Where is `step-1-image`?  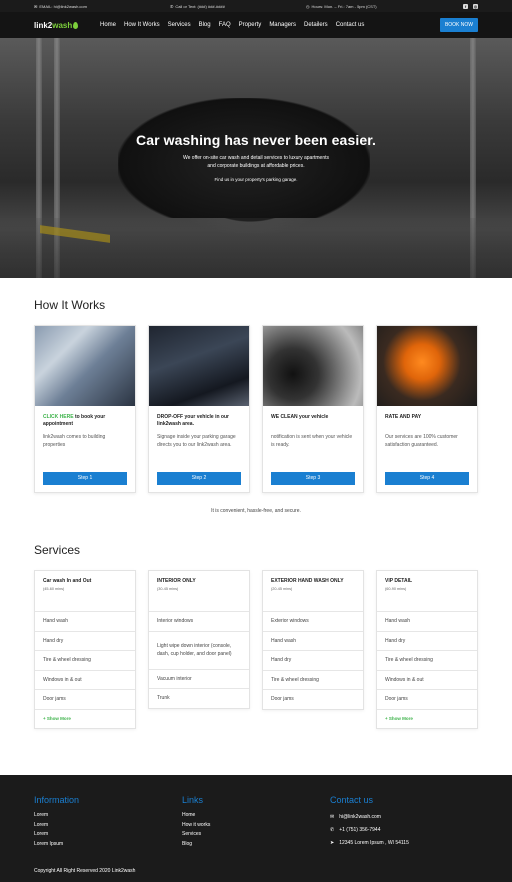 step-1-image is located at coordinates (85, 366).